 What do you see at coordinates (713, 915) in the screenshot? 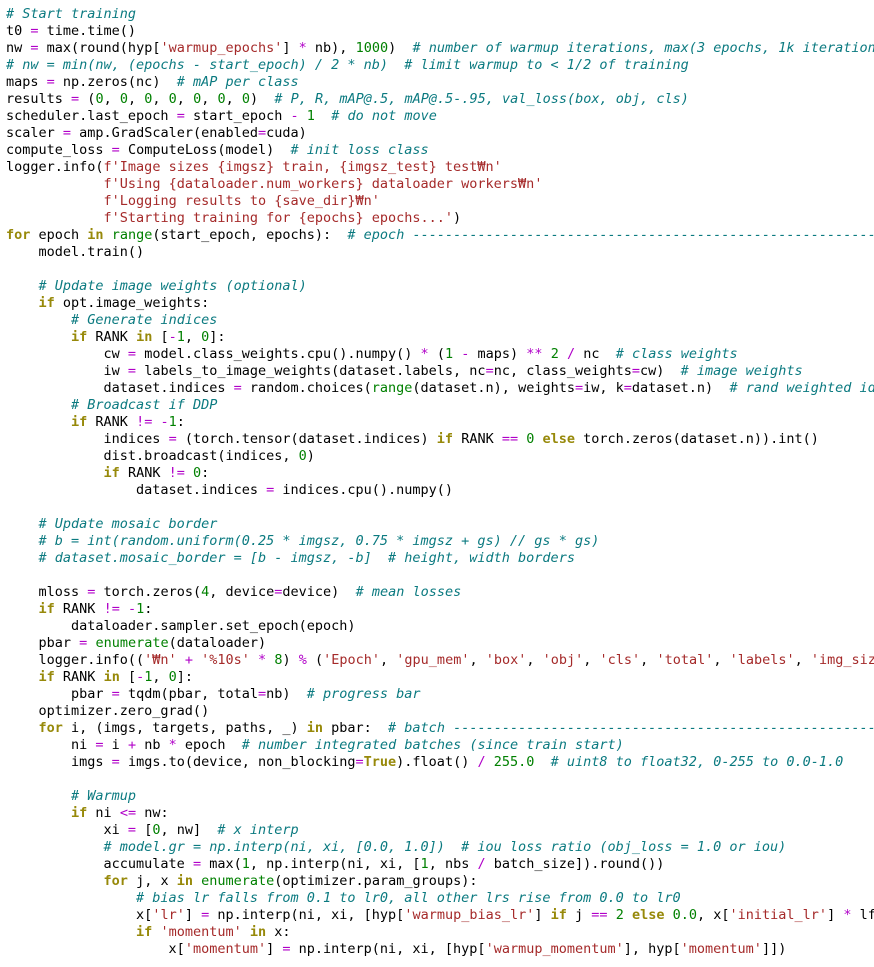
I see `token-plain: , x[` at bounding box center [713, 915].